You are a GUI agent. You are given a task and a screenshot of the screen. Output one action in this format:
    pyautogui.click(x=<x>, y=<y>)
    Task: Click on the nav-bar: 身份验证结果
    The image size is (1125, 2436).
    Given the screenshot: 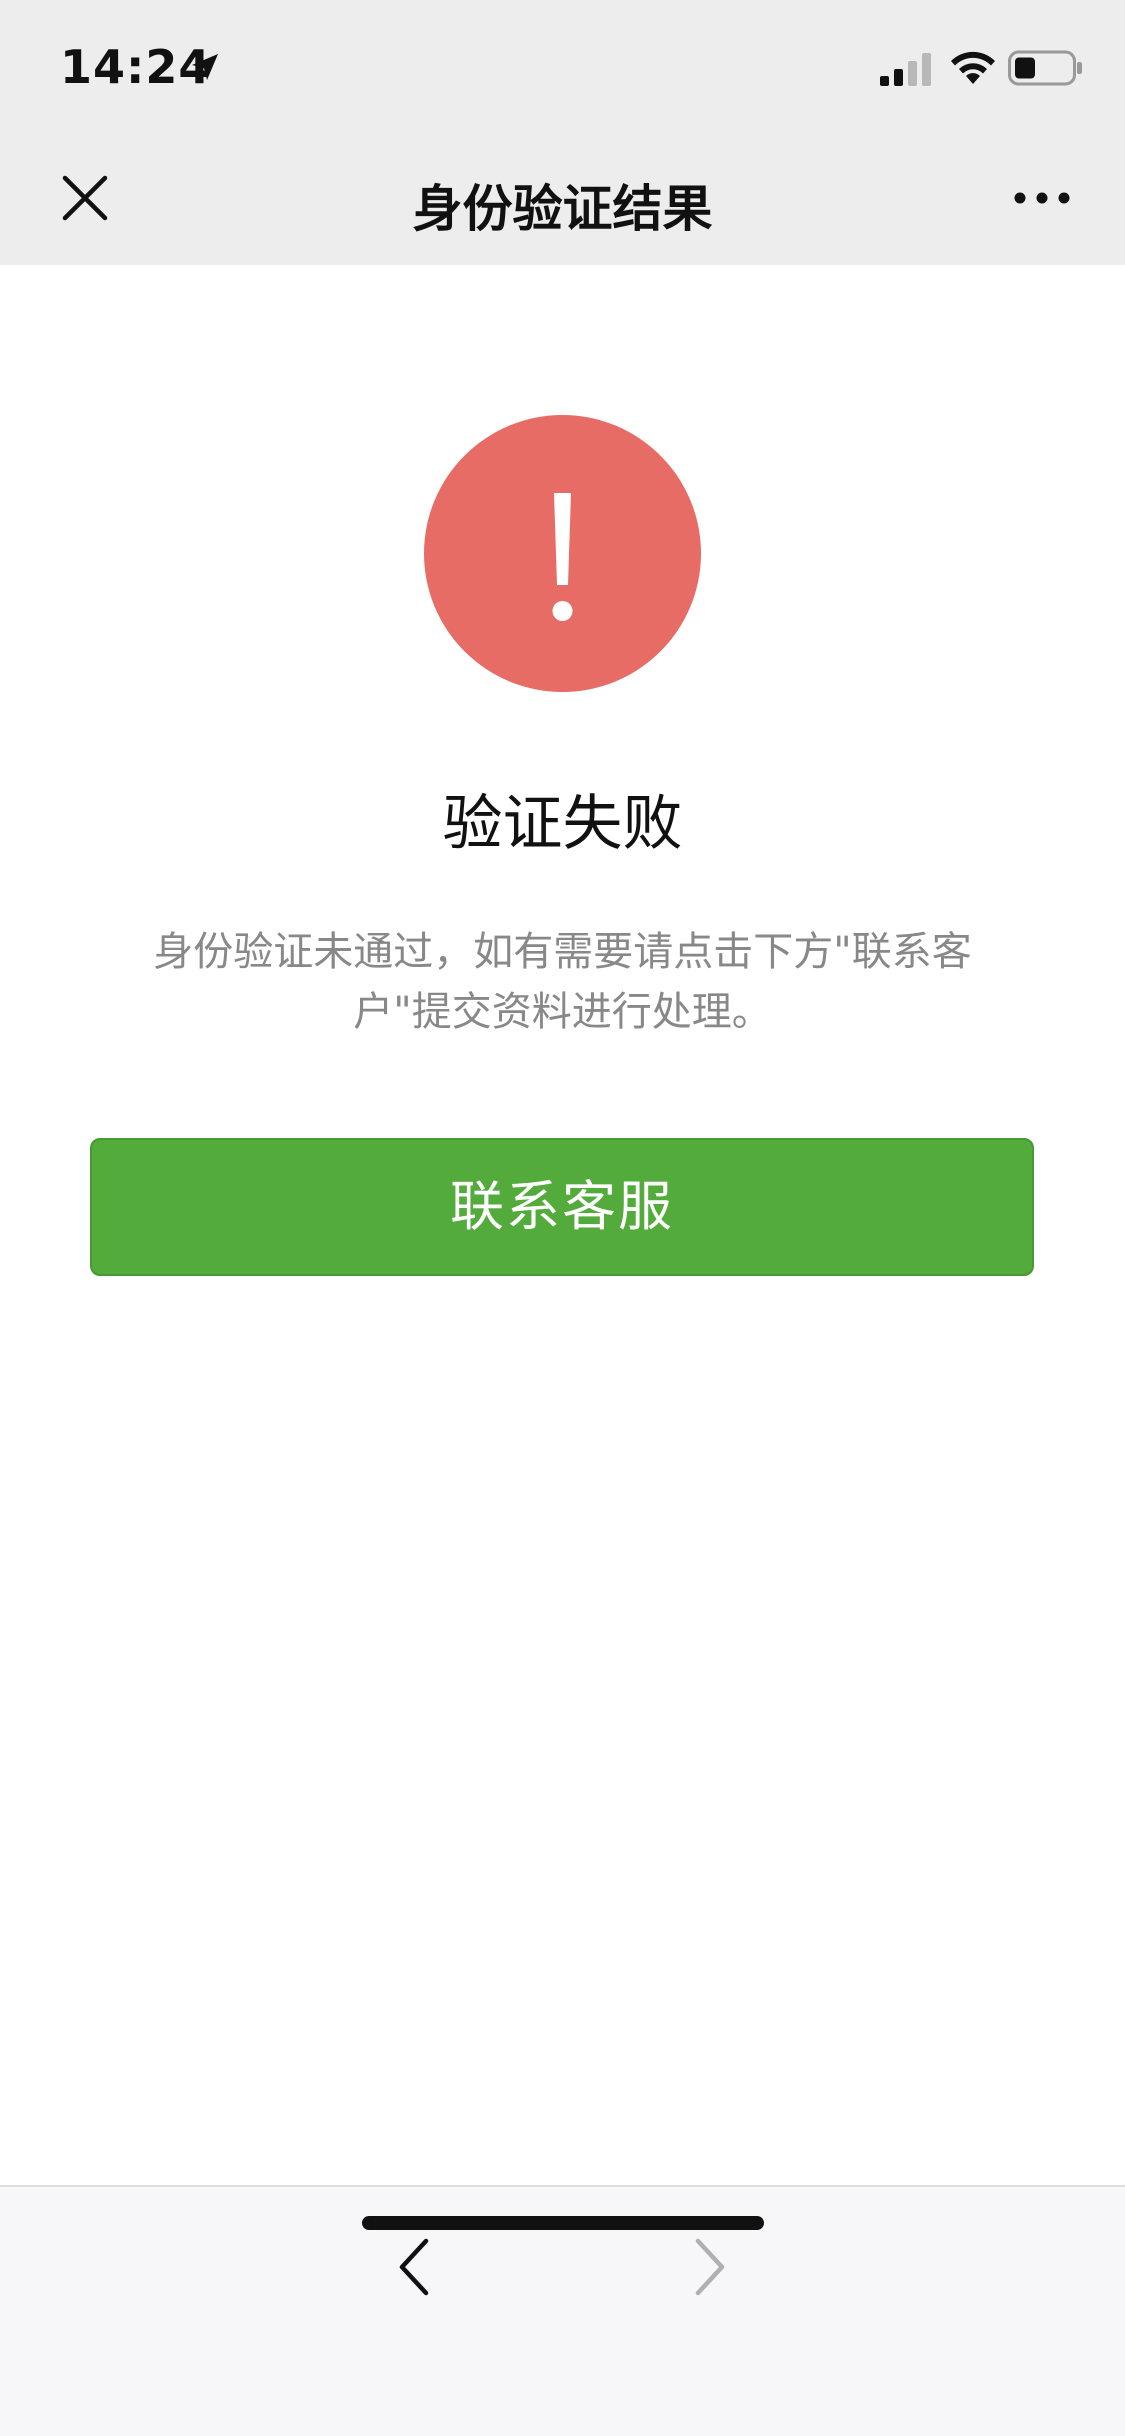 What is the action you would take?
    pyautogui.click(x=562, y=200)
    